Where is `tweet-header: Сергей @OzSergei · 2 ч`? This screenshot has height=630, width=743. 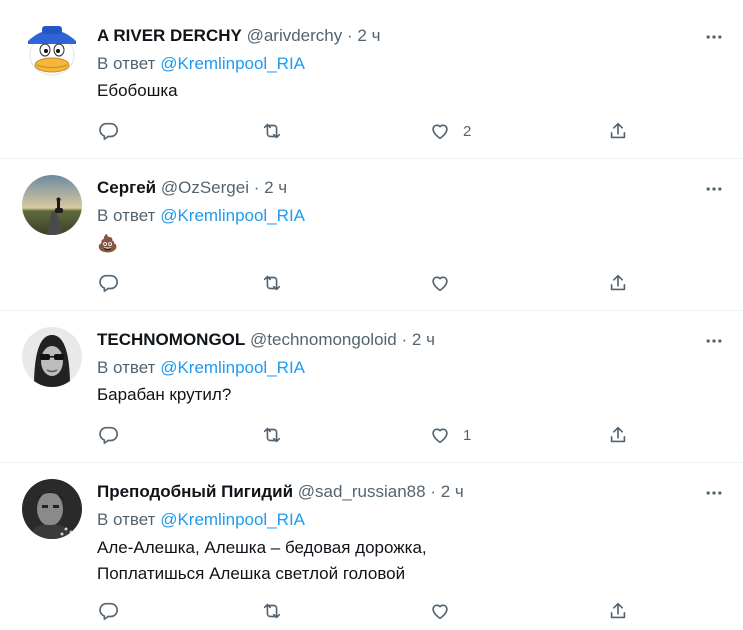 tweet-header: Сергей @OzSergei · 2 ч is located at coordinates (192, 188).